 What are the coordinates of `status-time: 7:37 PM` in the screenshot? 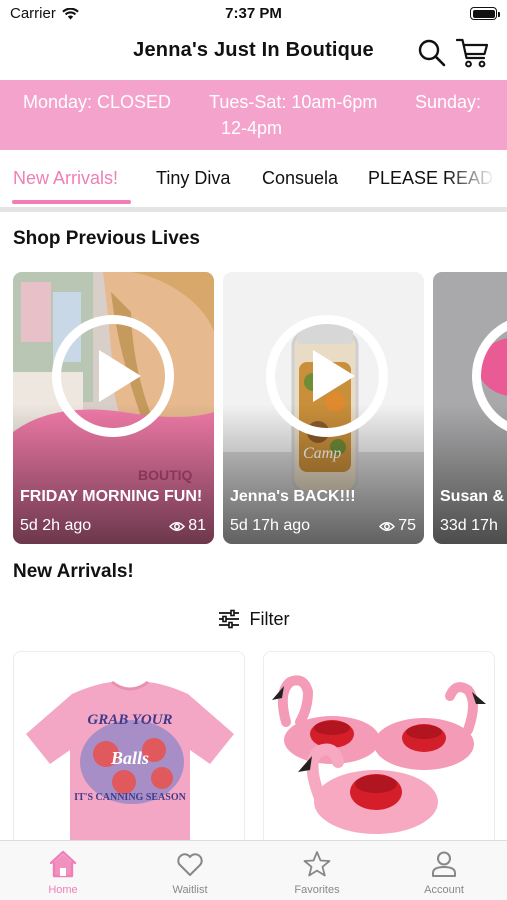 It's located at (253, 13).